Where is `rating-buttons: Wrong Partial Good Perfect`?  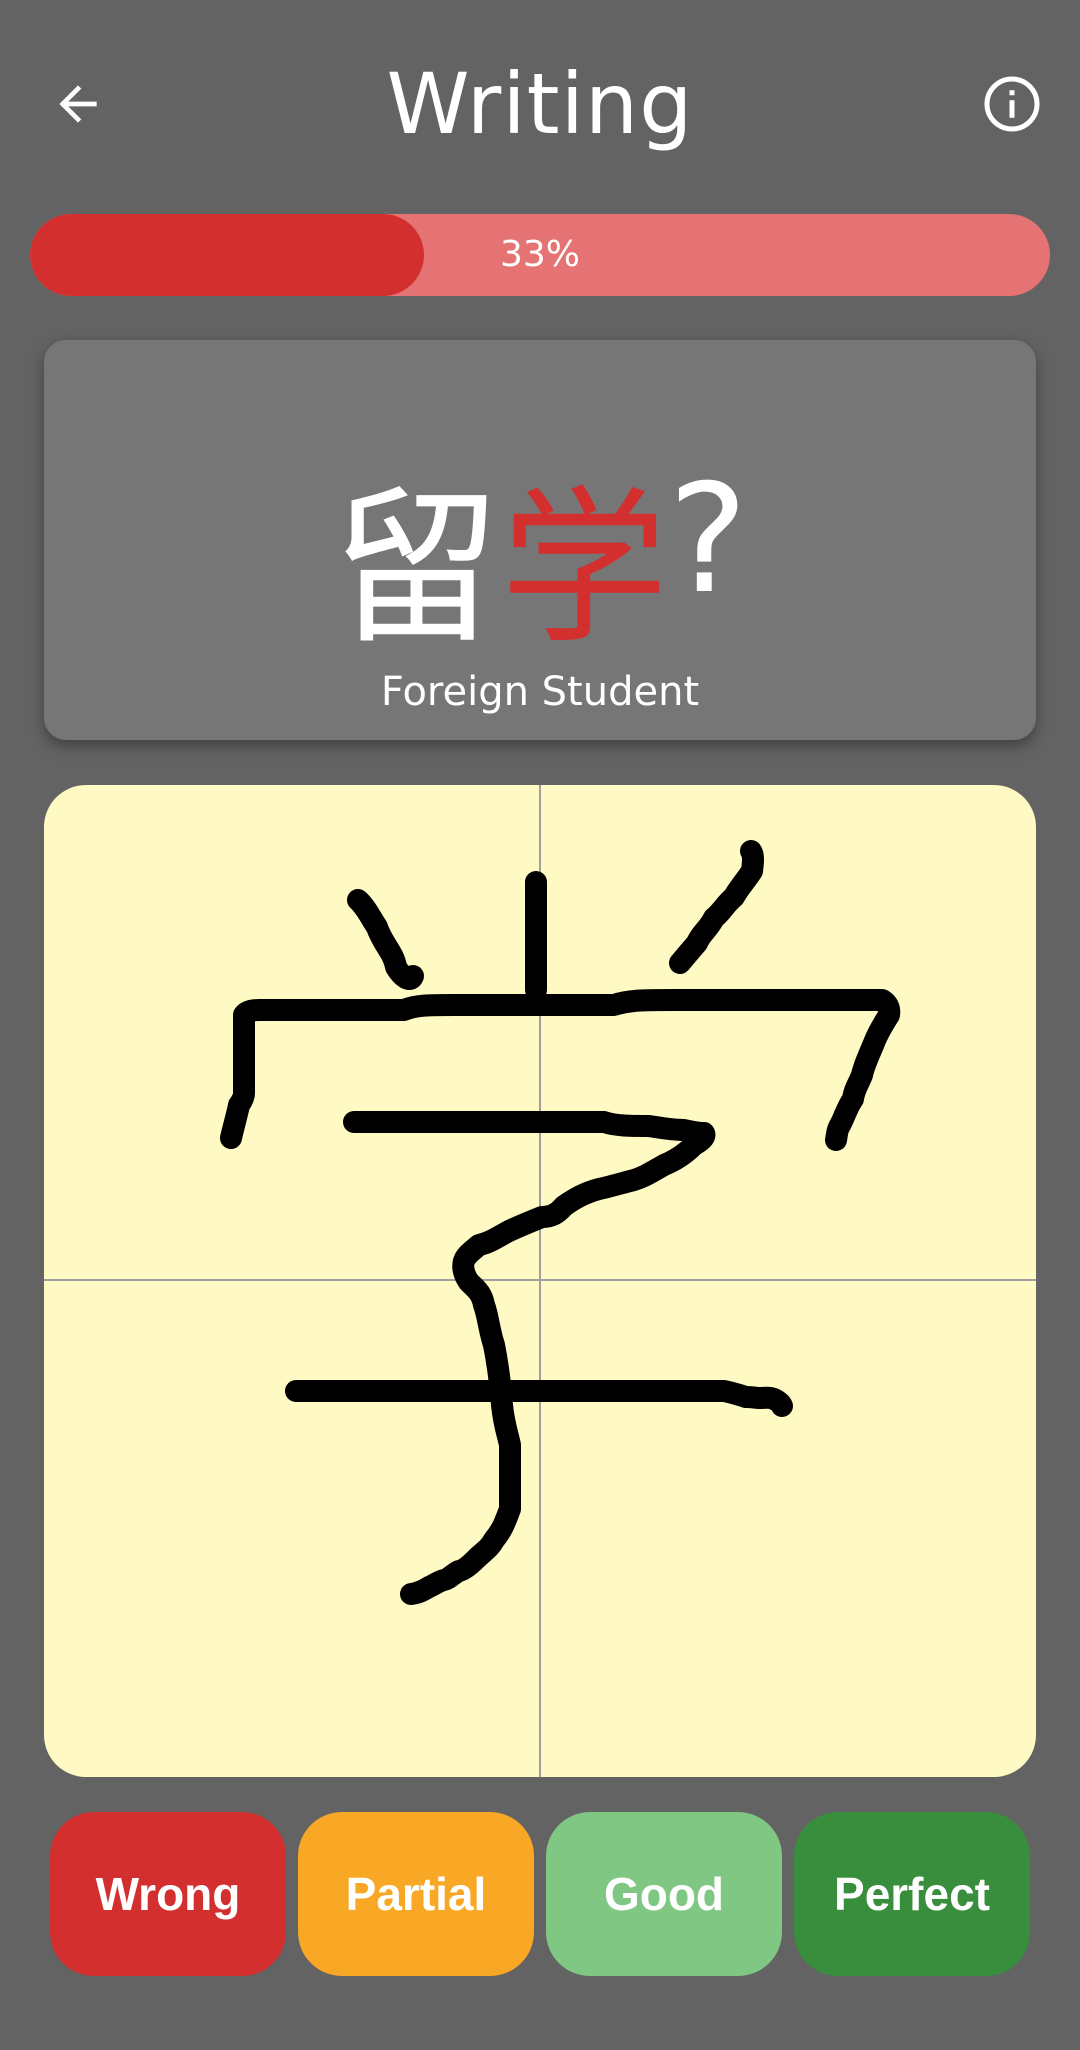
rating-buttons: Wrong Partial Good Perfect is located at coordinates (540, 1894).